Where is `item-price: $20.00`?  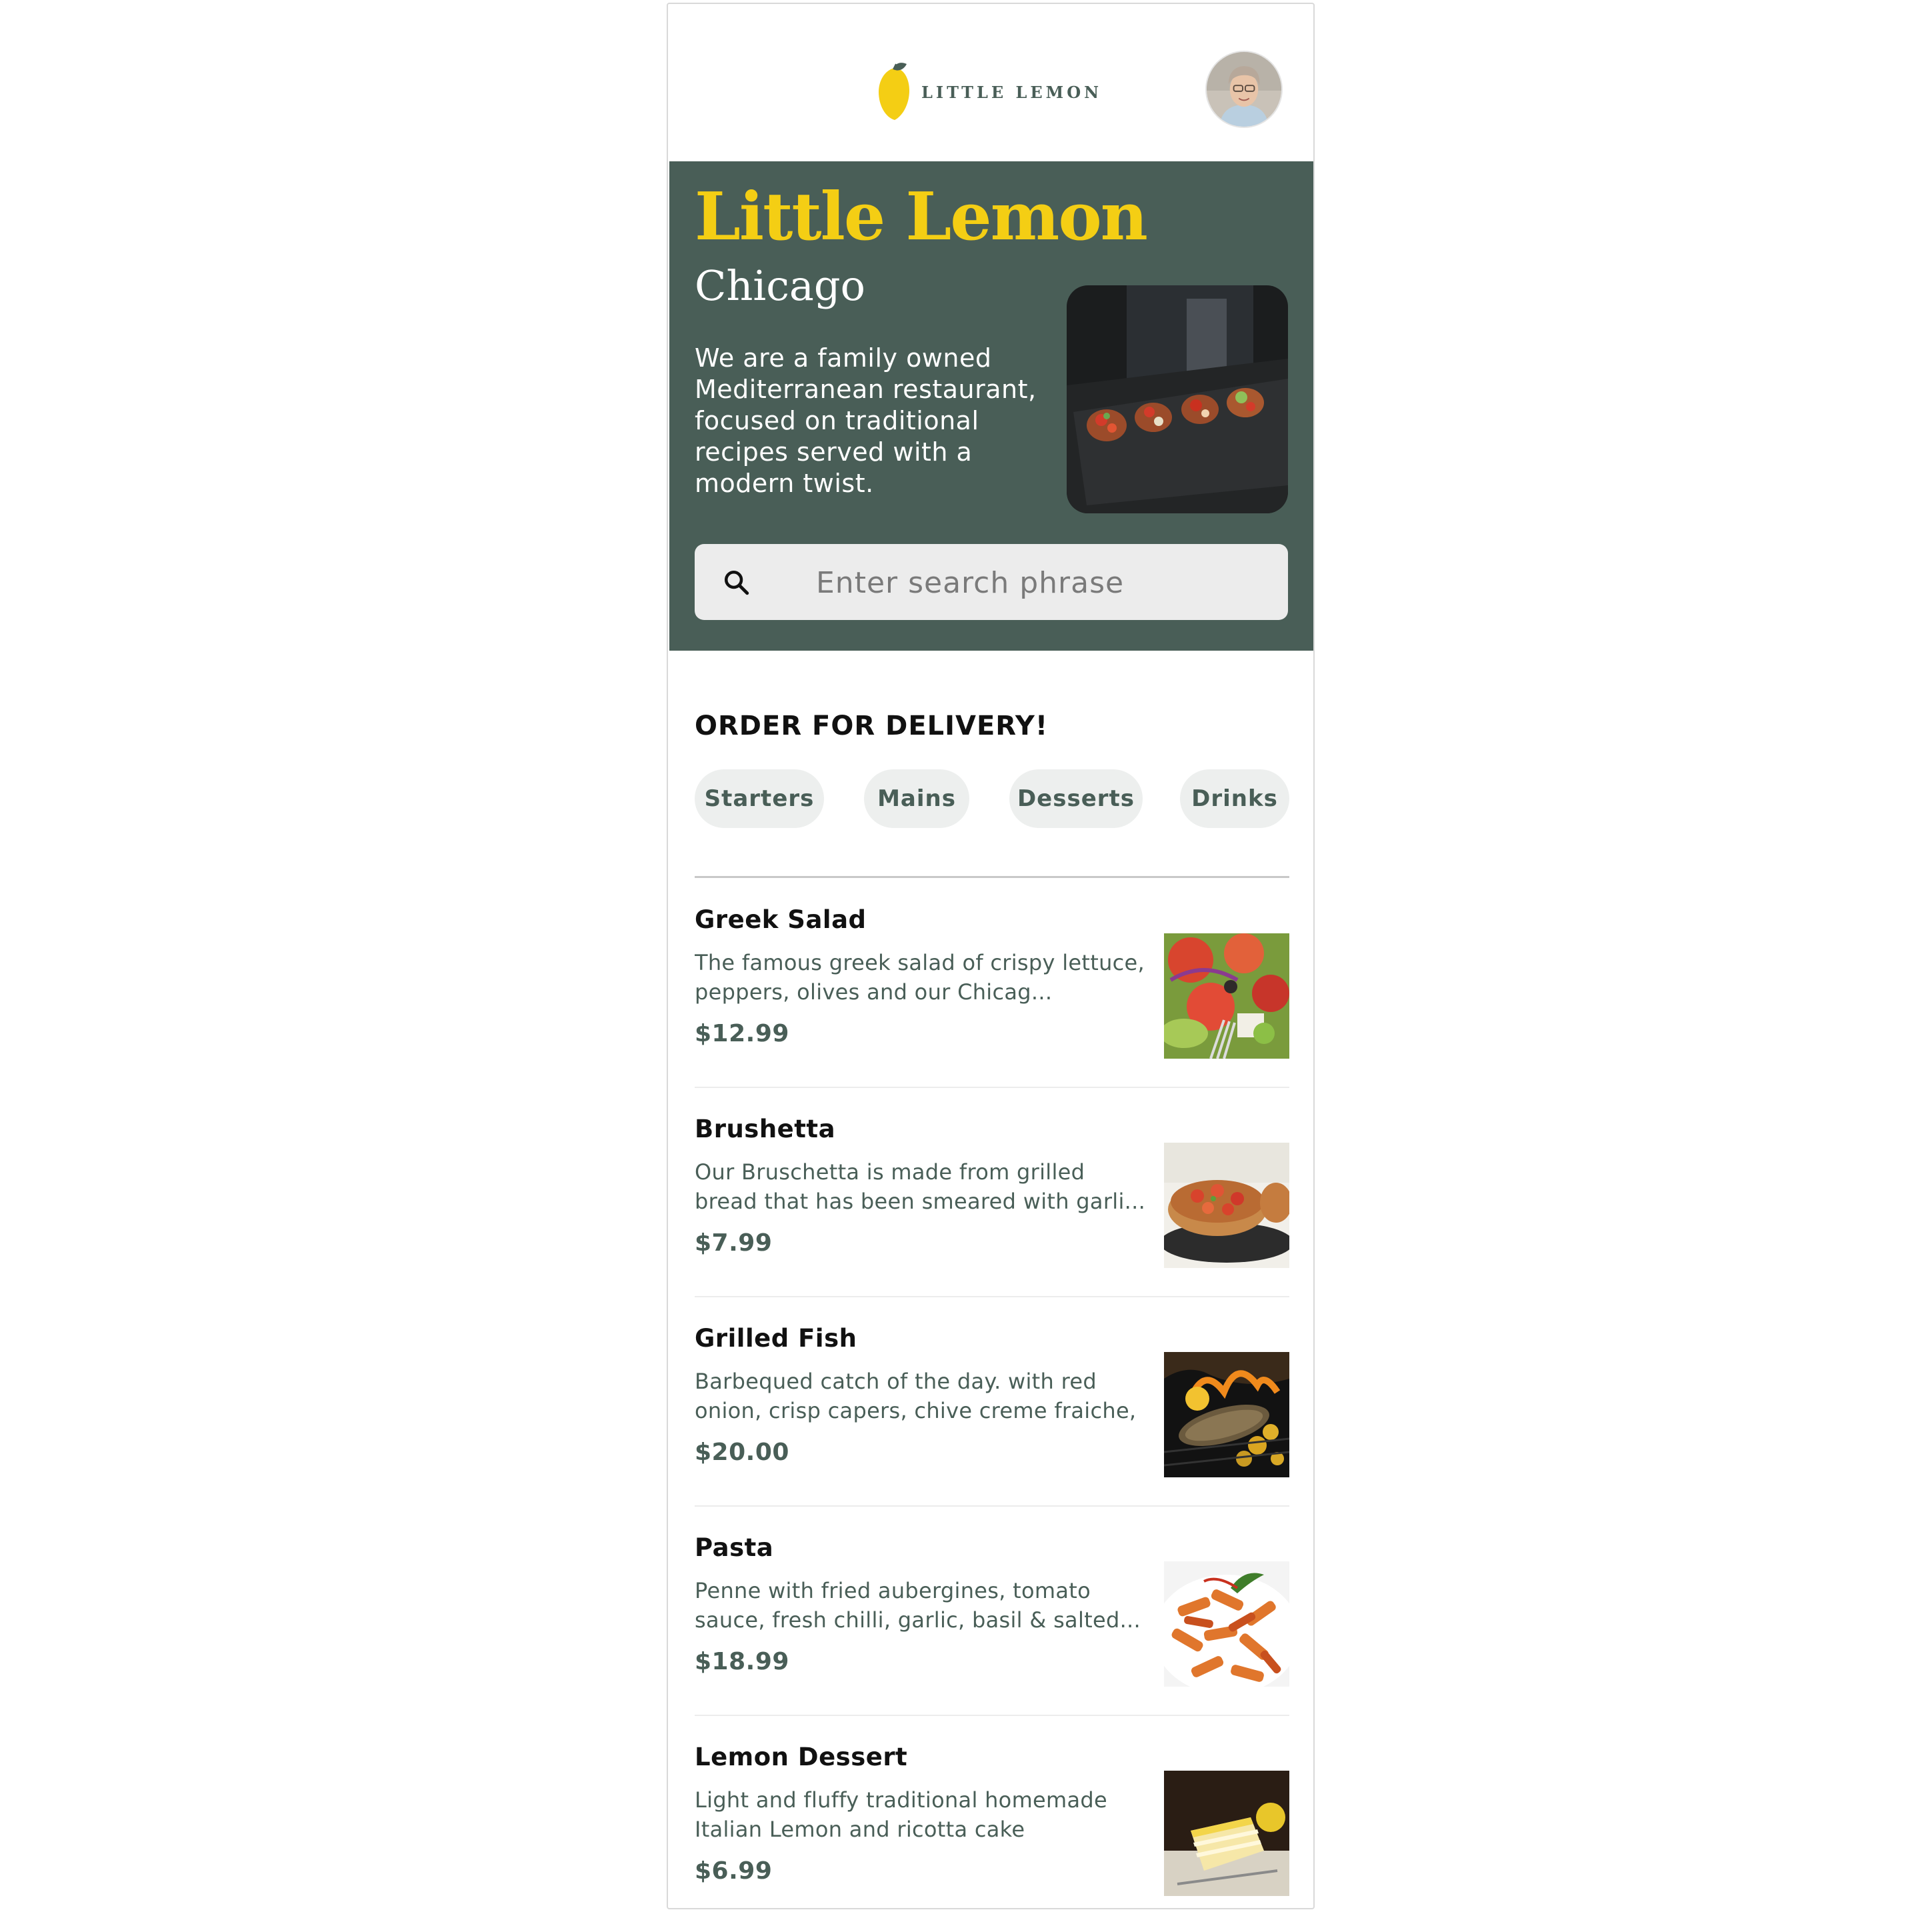 item-price: $20.00 is located at coordinates (742, 1452).